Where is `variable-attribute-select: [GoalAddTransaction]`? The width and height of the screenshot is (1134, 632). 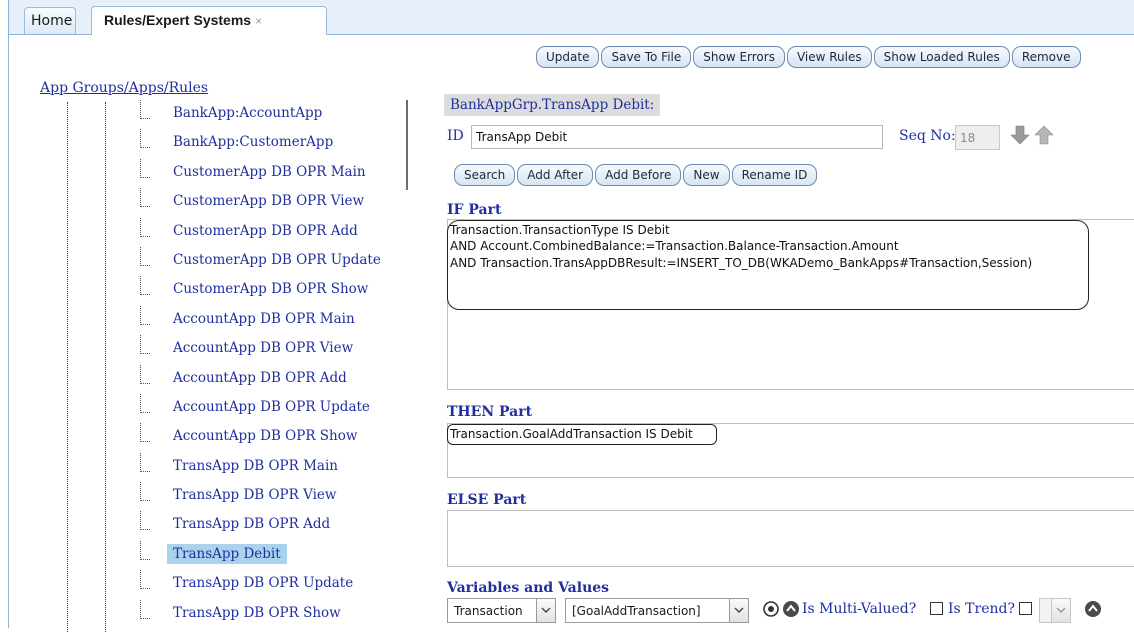
variable-attribute-select: [GoalAddTransaction] is located at coordinates (657, 610).